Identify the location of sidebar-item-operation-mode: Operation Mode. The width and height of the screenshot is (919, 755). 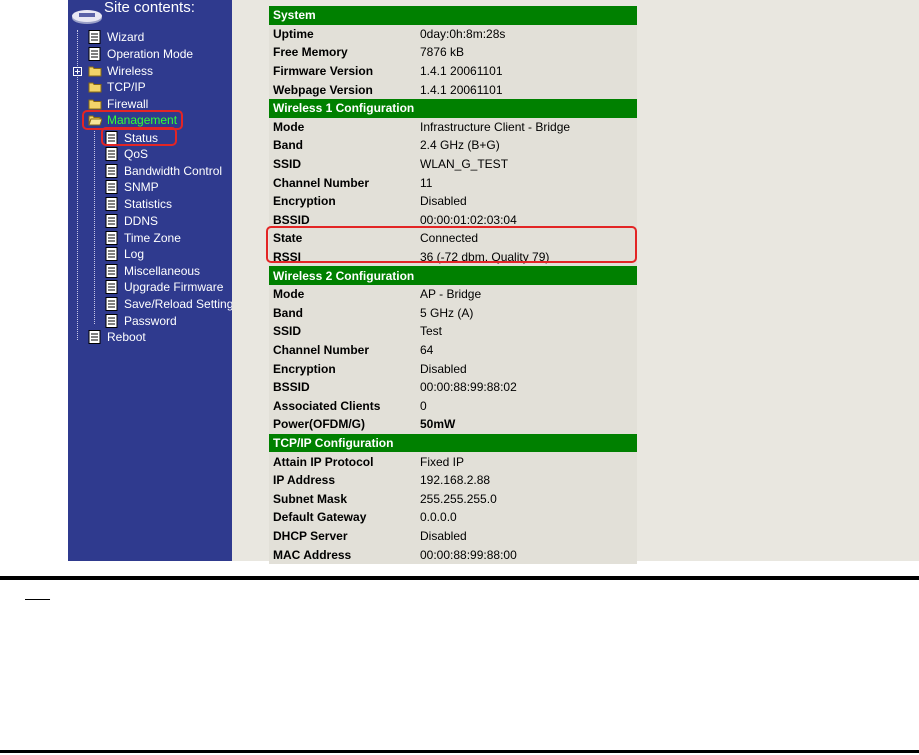
(140, 54).